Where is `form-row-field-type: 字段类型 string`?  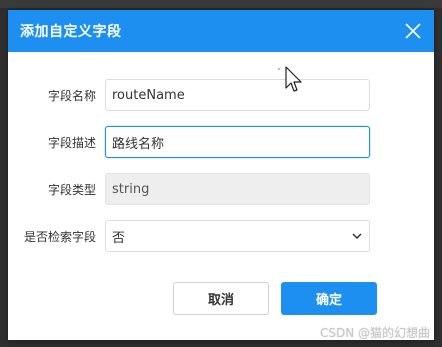
form-row-field-type: 字段类型 string is located at coordinates (221, 189).